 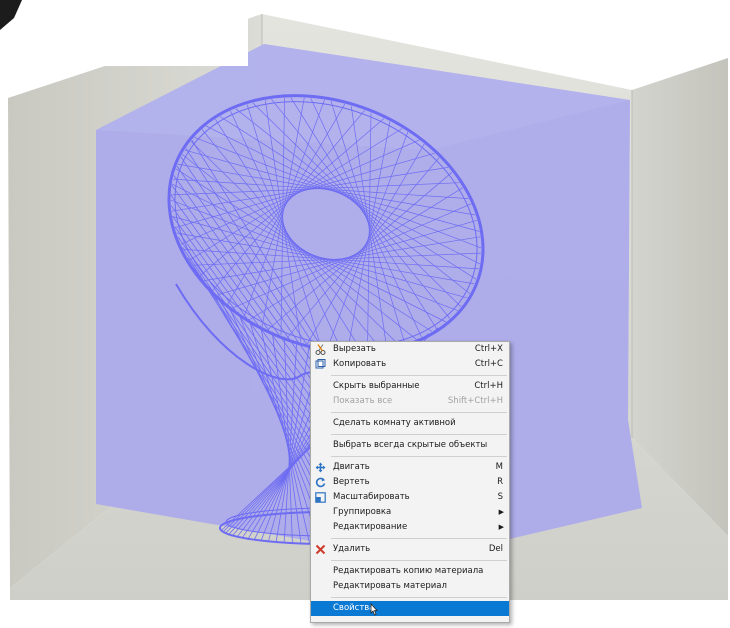 What do you see at coordinates (362, 512) in the screenshot?
I see `menu-item-label: Группировка` at bounding box center [362, 512].